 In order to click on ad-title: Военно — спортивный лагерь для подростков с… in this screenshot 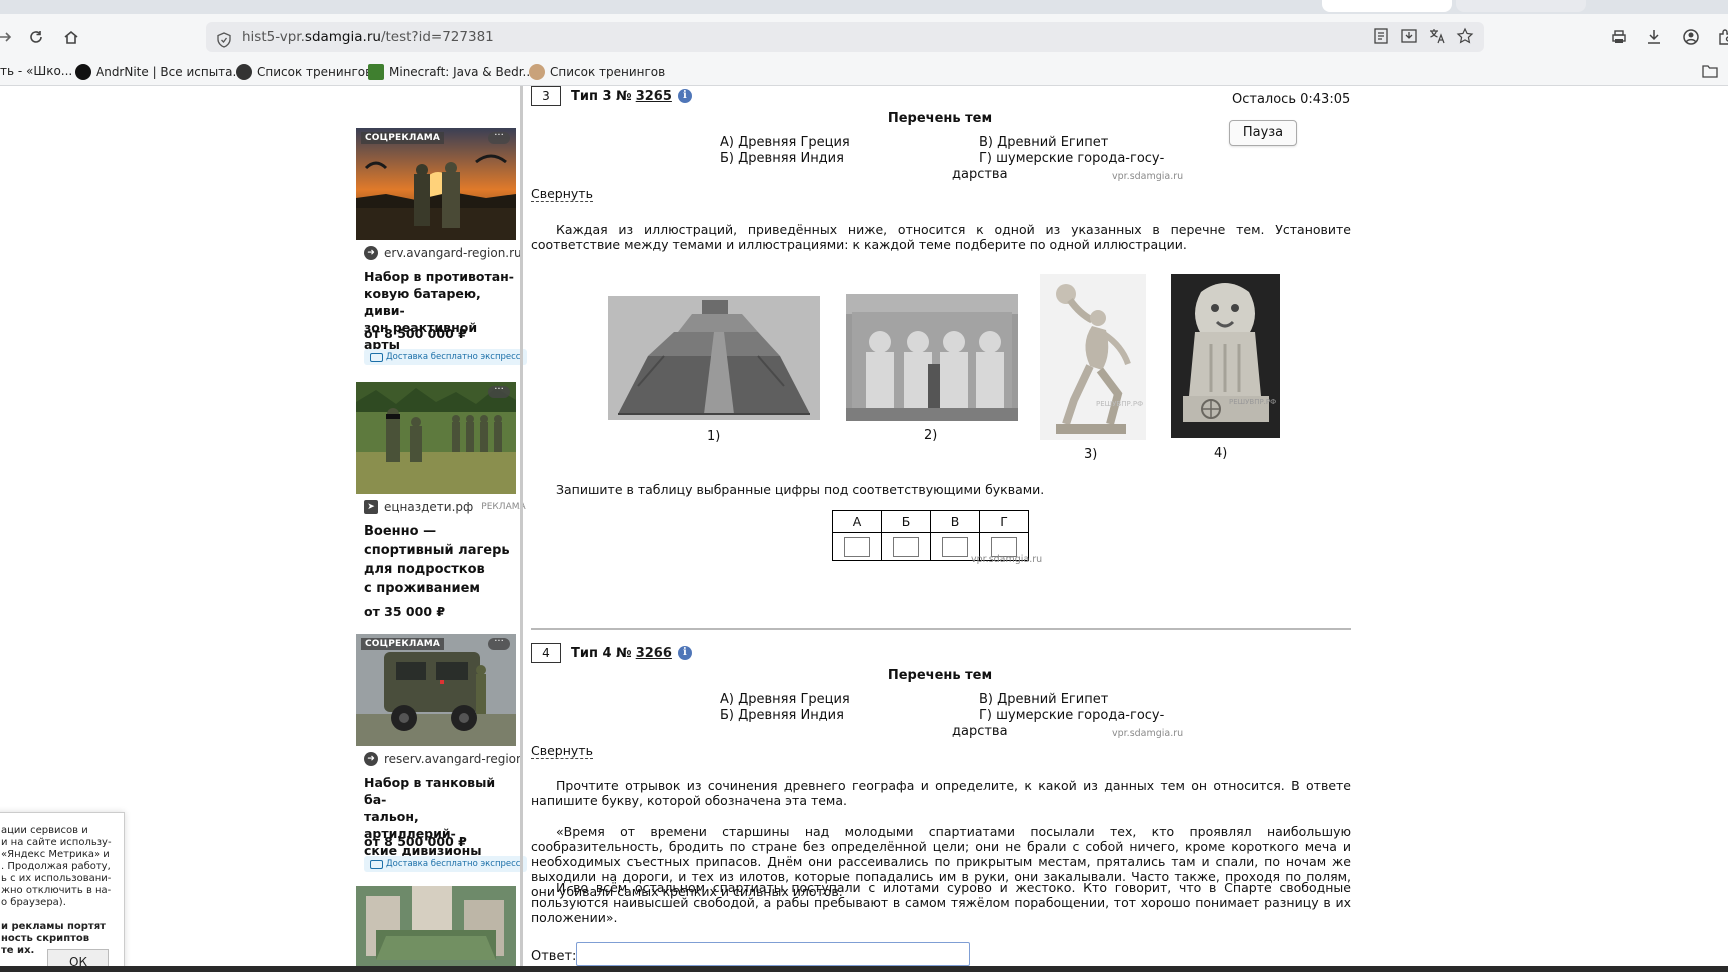, I will do `click(439, 560)`.